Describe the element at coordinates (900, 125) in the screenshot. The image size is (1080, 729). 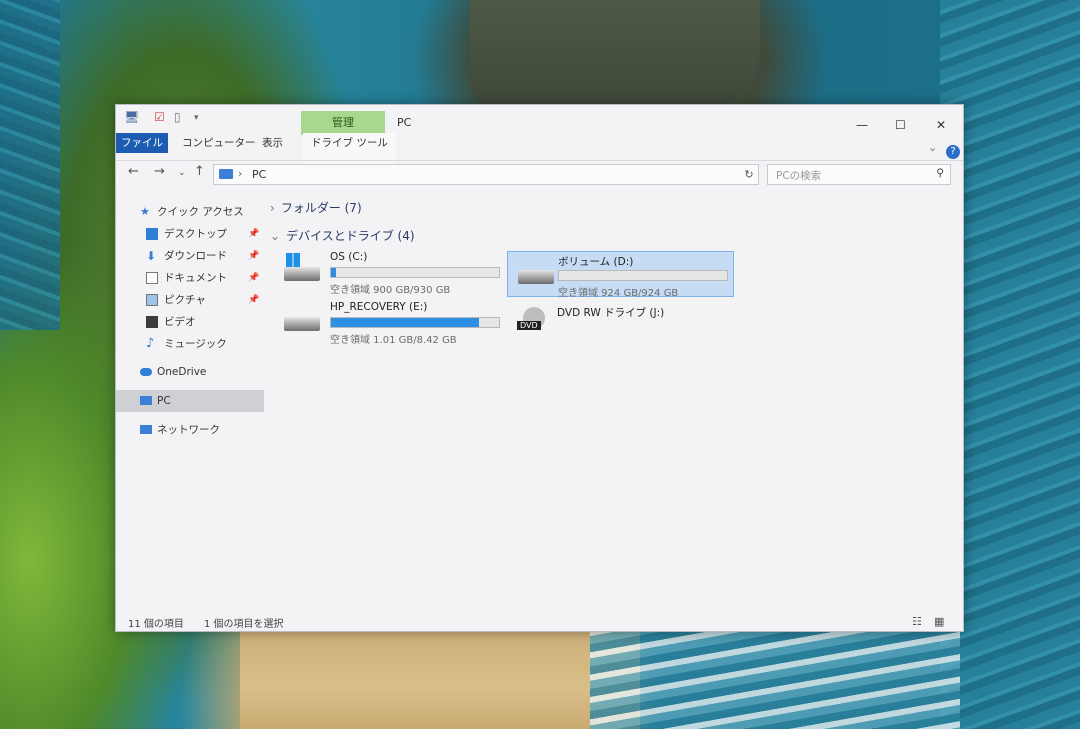
I see `maximize-button: ☐` at that location.